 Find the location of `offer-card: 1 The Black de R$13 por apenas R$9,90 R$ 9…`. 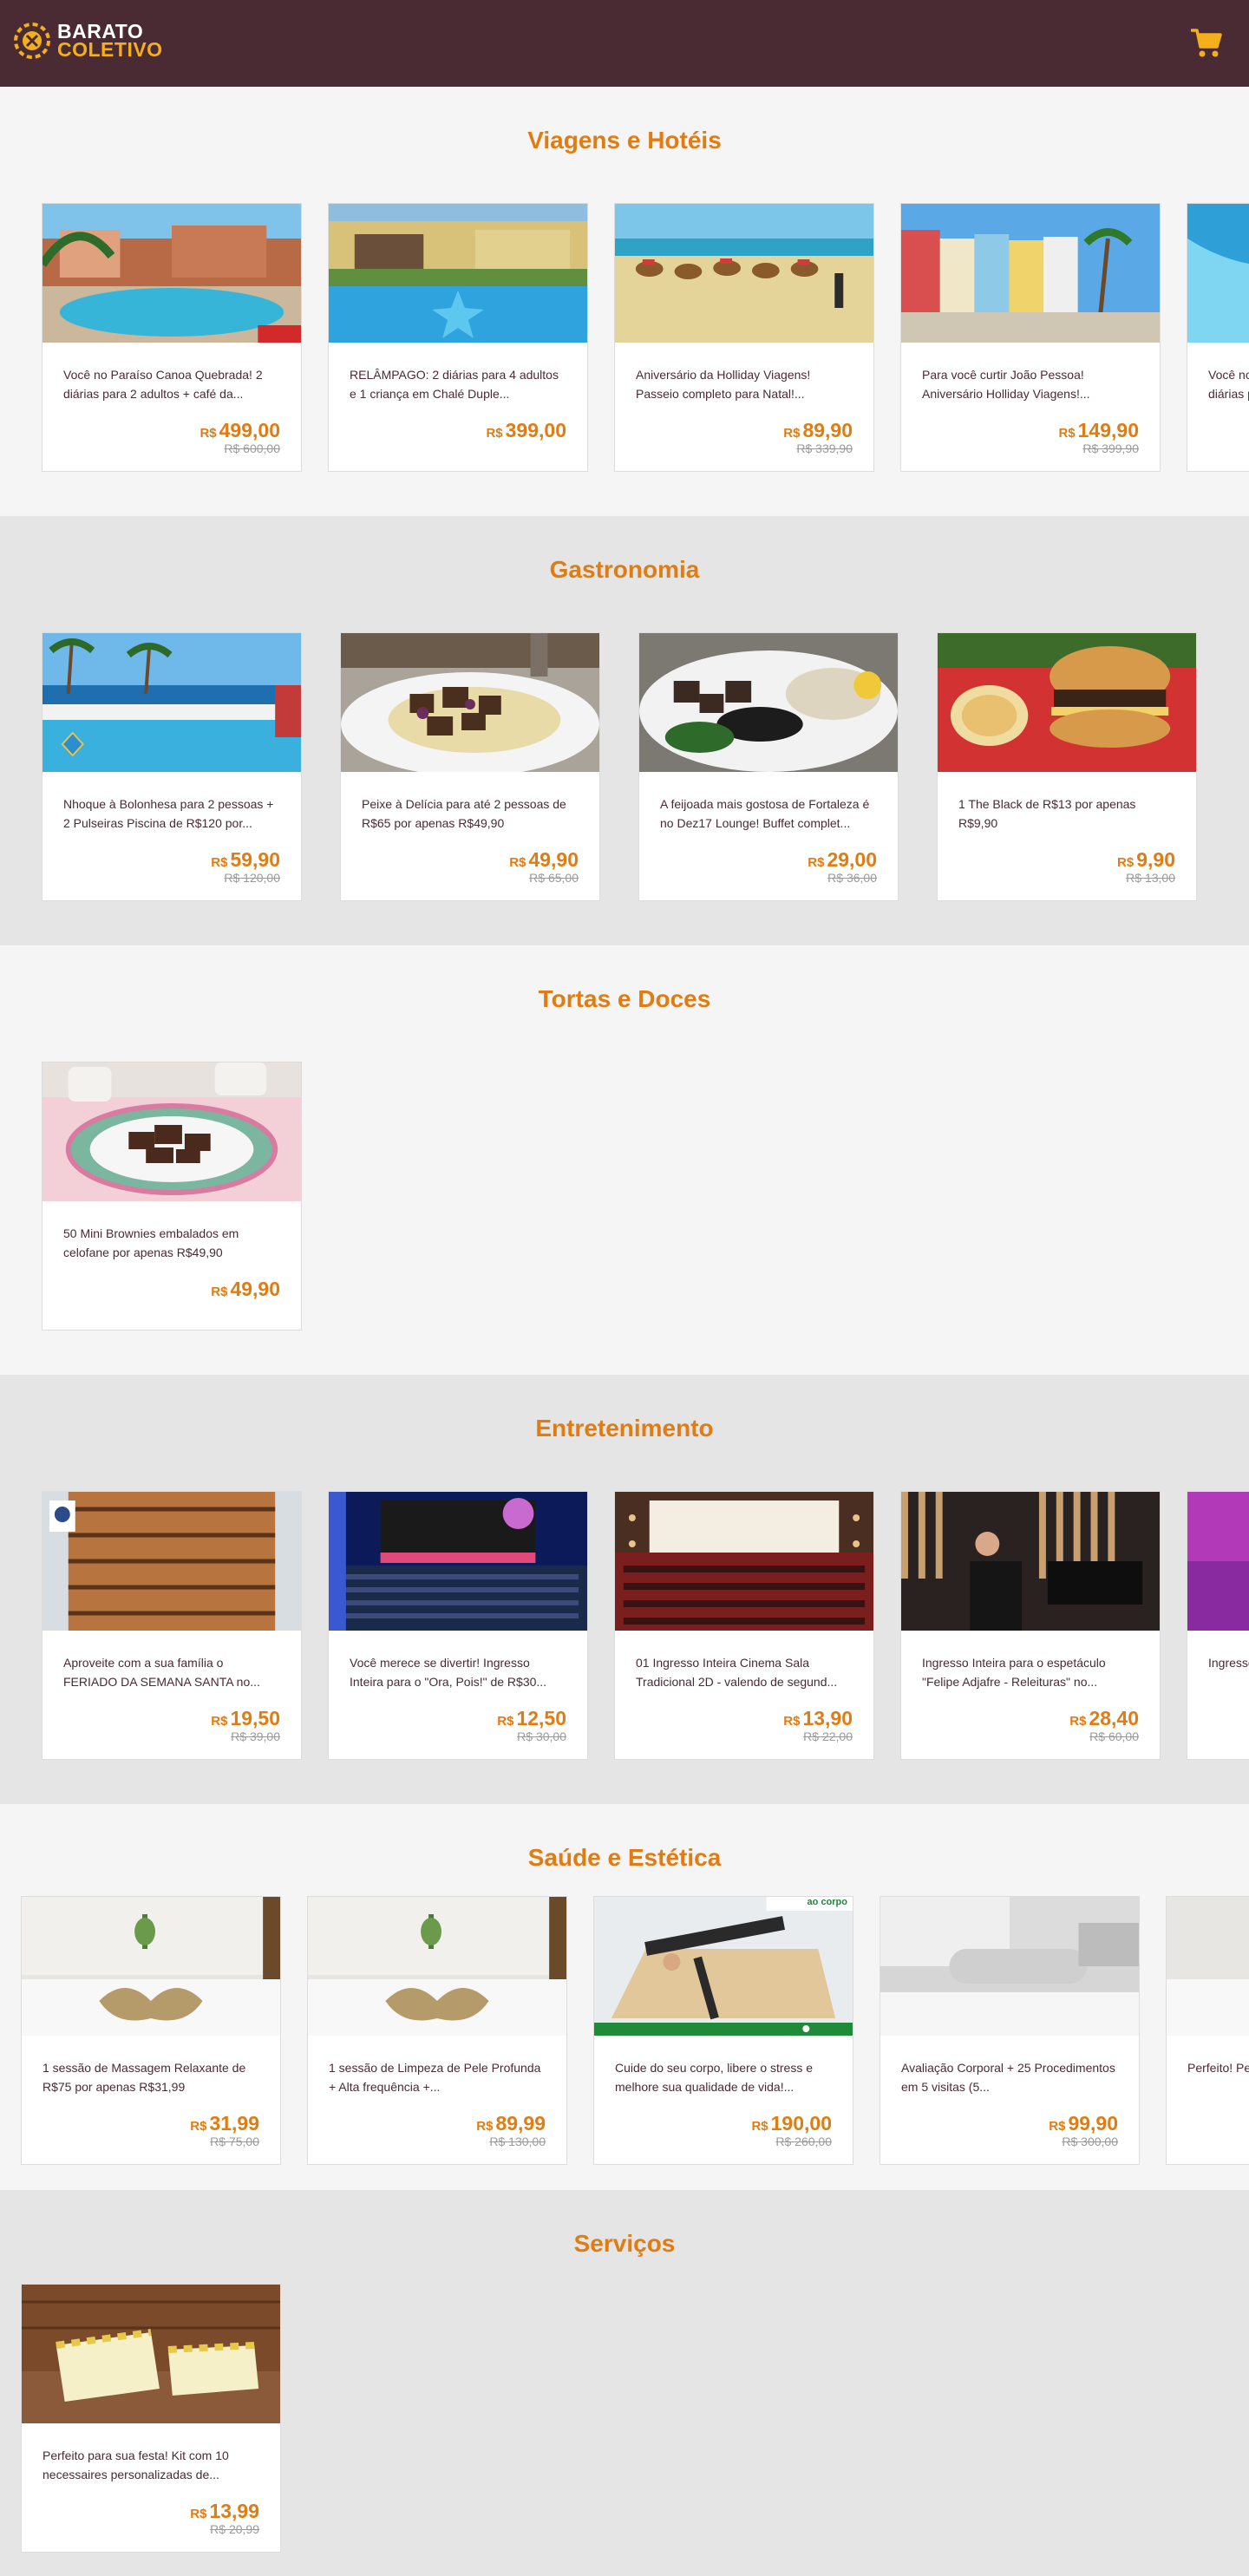

offer-card: 1 The Black de R$13 por apenas R$9,90 R$ 9… is located at coordinates (1067, 766).